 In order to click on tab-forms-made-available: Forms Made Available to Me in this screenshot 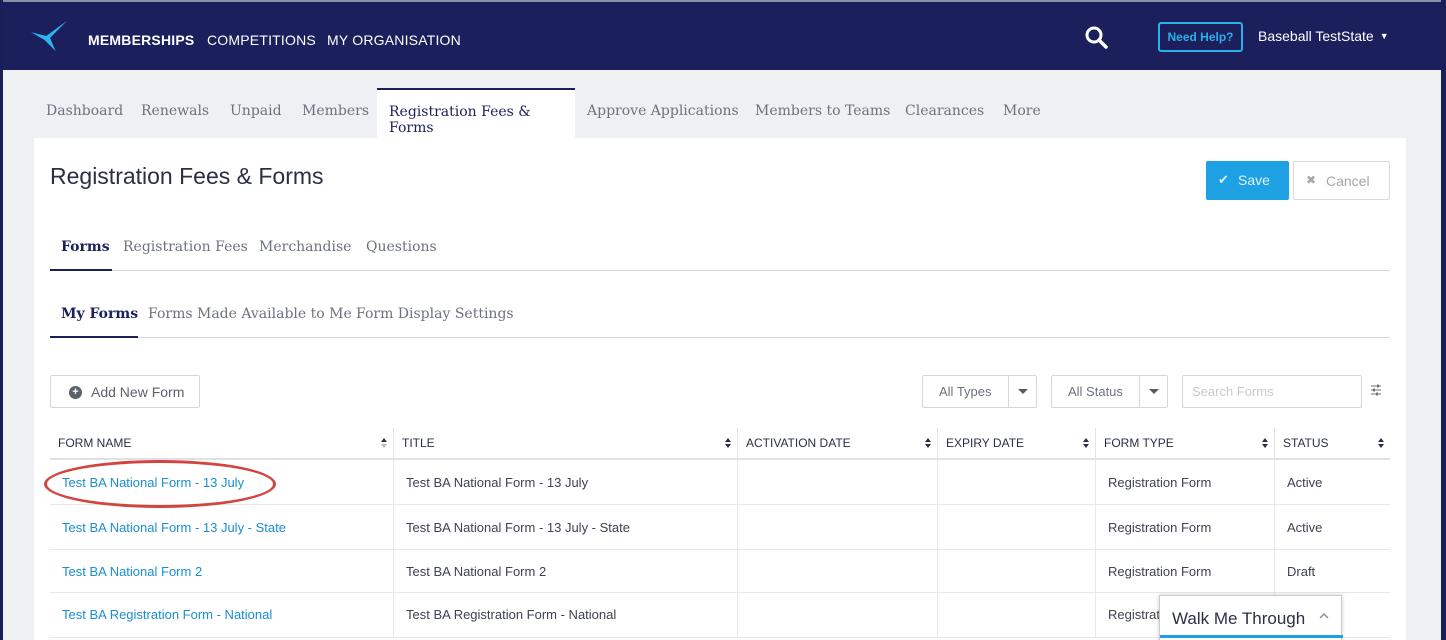, I will do `click(250, 314)`.